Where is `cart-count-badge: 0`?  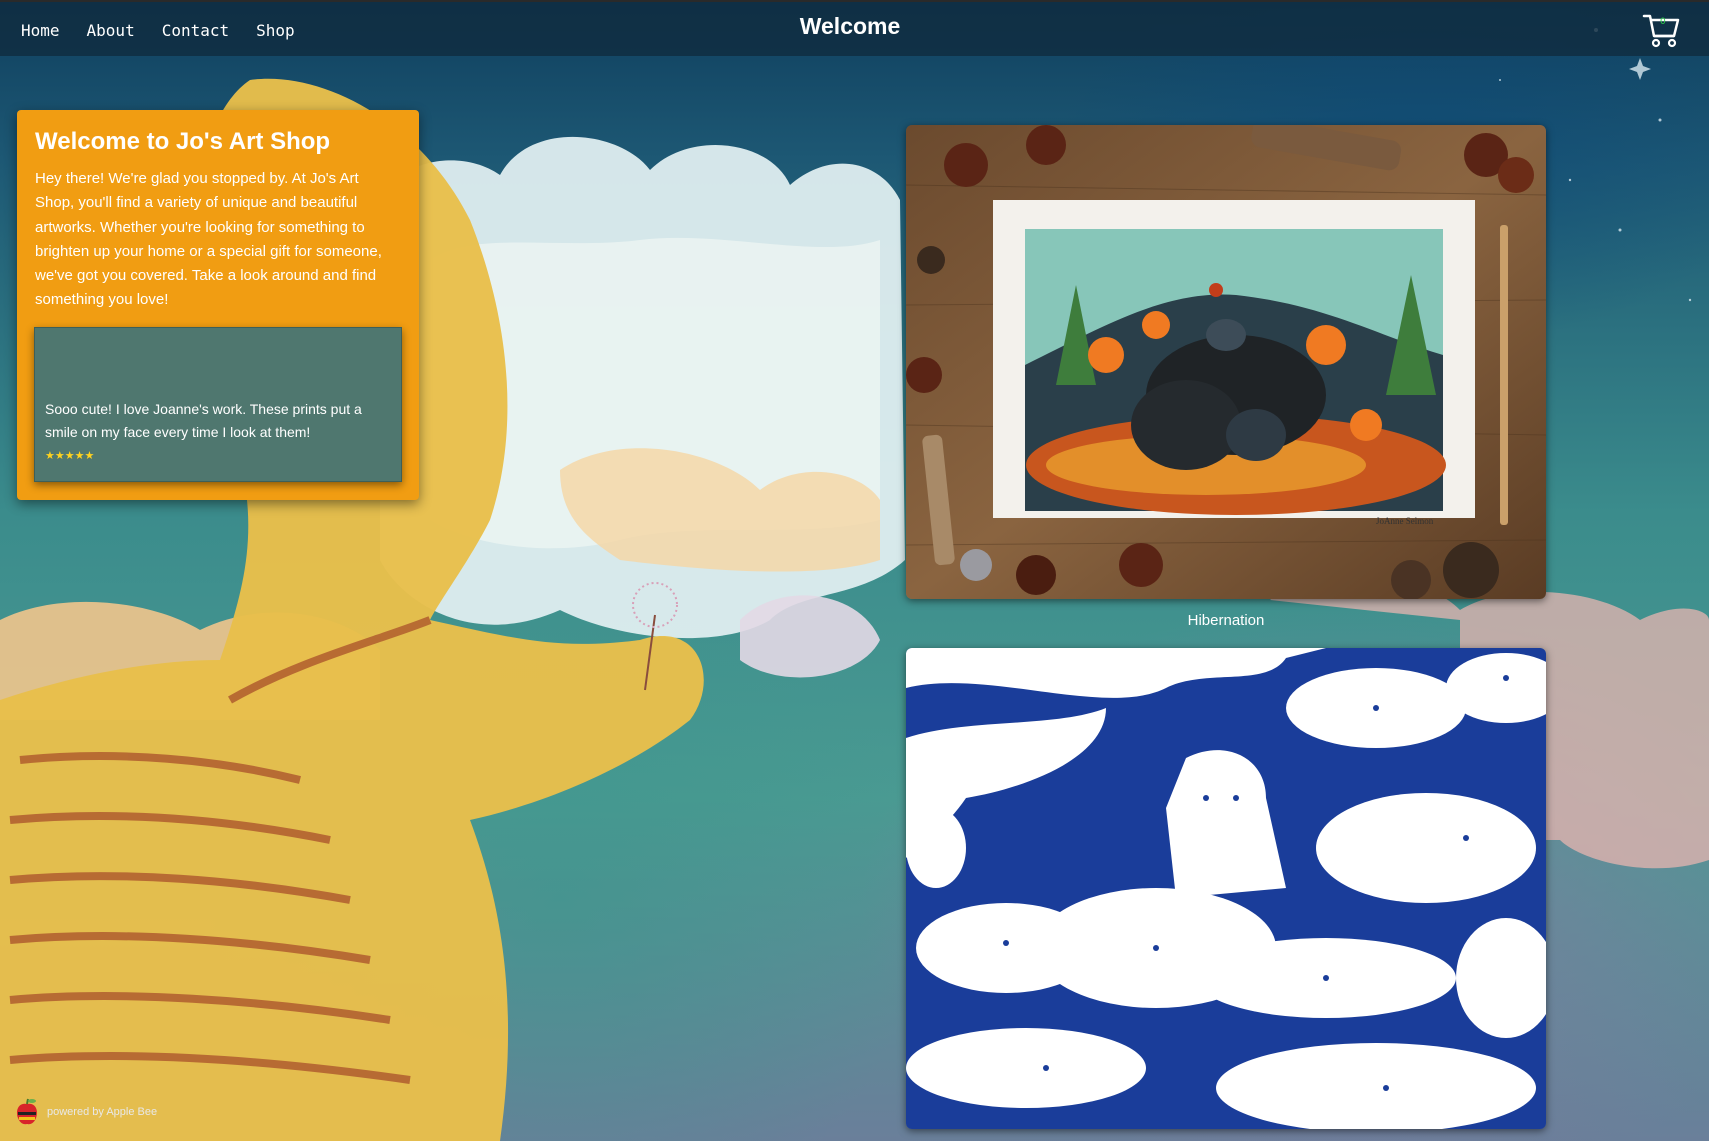
cart-count-badge: 0 is located at coordinates (1663, 22).